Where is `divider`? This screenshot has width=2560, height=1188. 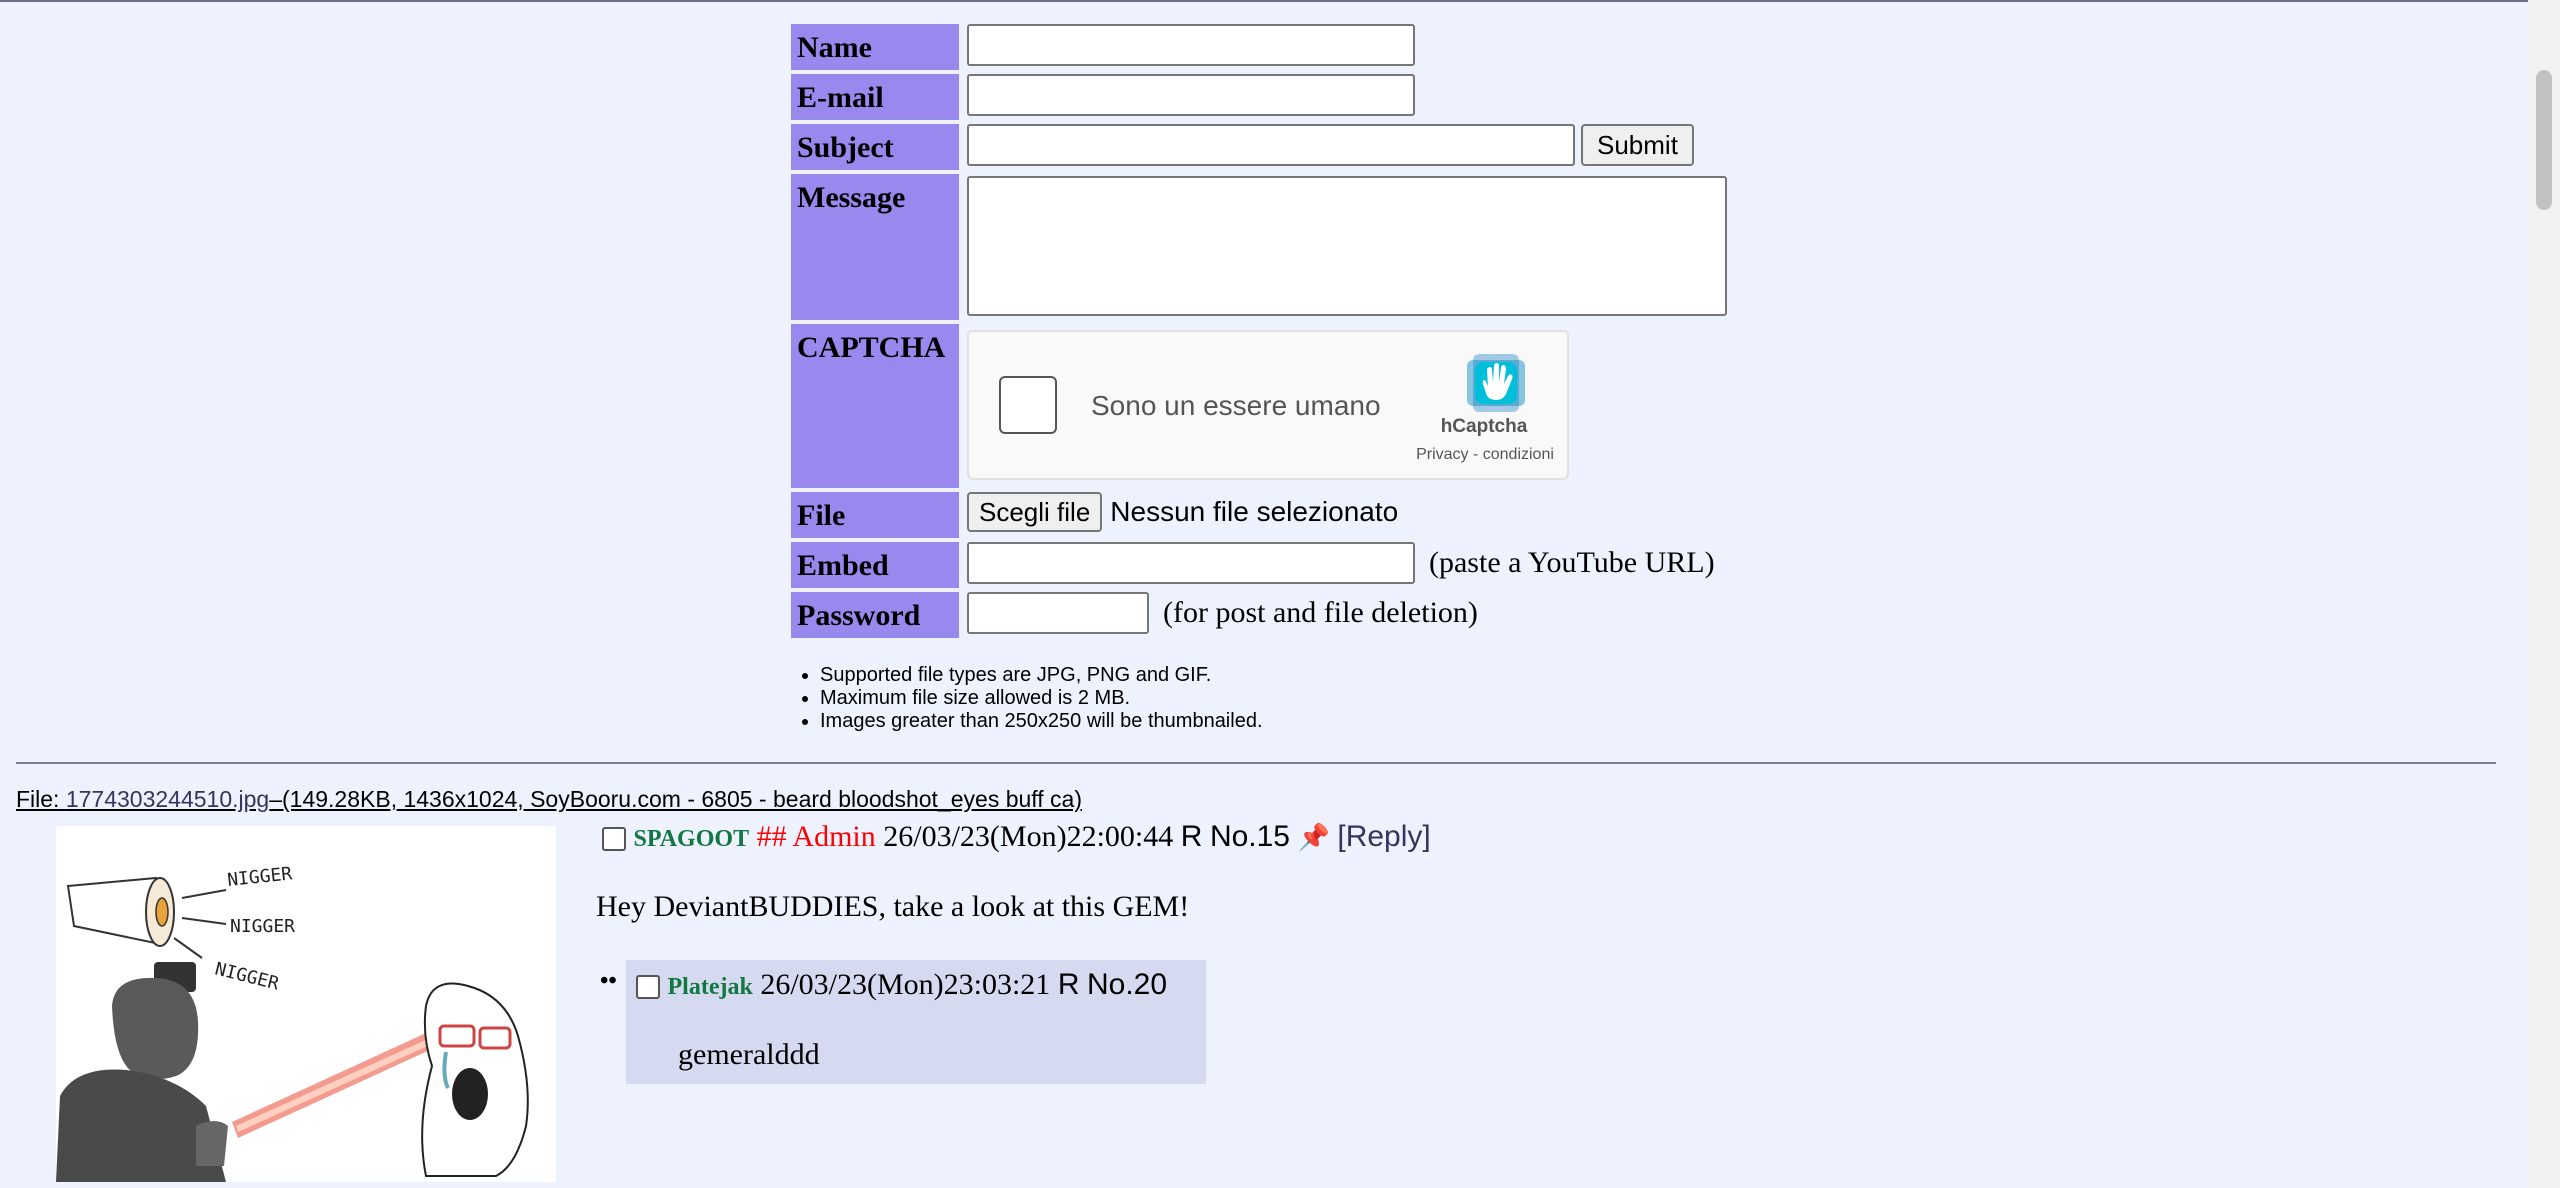 divider is located at coordinates (1256, 763).